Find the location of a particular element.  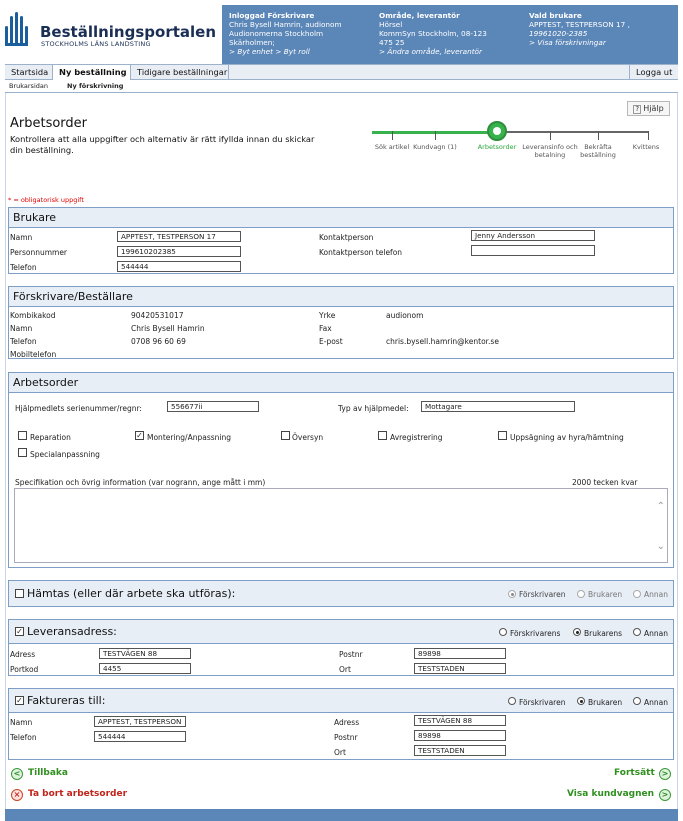

user-name: APPTEST, TESTPERSON 17 , is located at coordinates (579, 24).